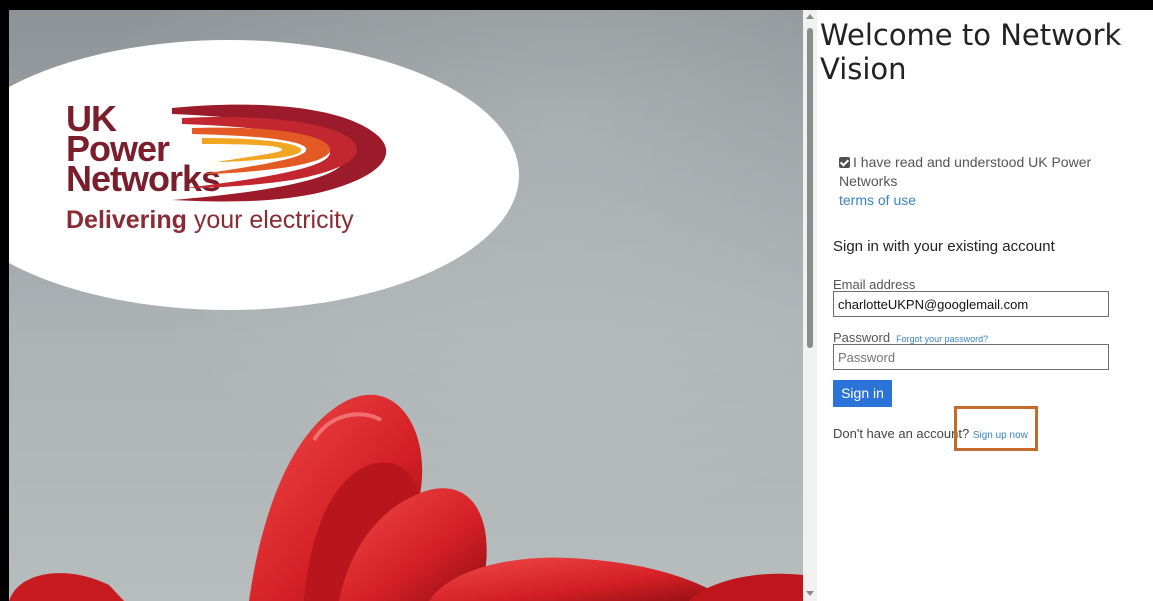  I want to click on password-label-row: Password Forgot your password?, so click(910, 337).